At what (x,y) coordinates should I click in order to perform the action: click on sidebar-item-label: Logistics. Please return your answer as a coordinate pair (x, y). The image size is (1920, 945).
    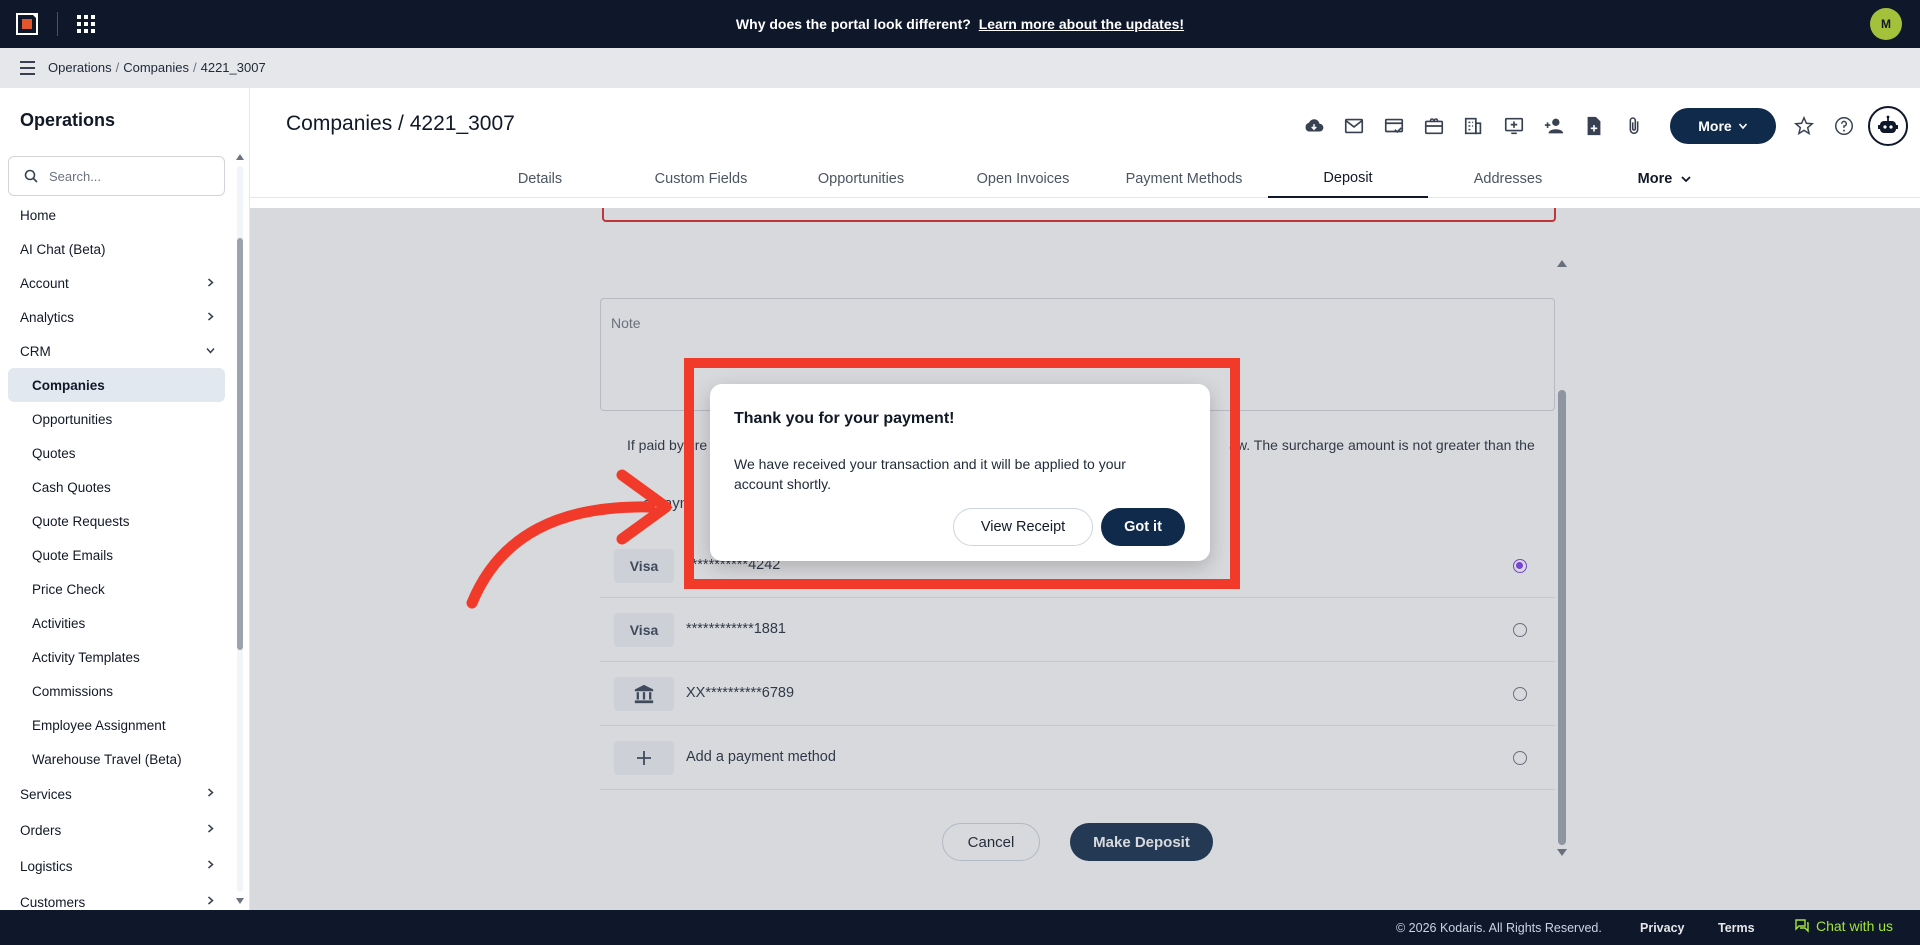
    Looking at the image, I should click on (46, 866).